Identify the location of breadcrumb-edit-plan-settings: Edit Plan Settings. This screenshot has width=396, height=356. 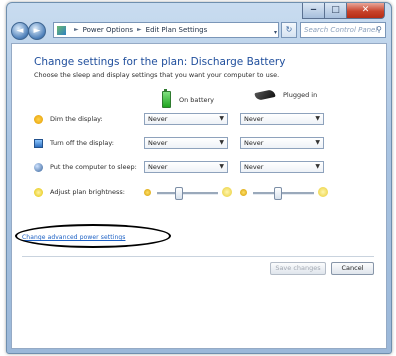
(177, 30).